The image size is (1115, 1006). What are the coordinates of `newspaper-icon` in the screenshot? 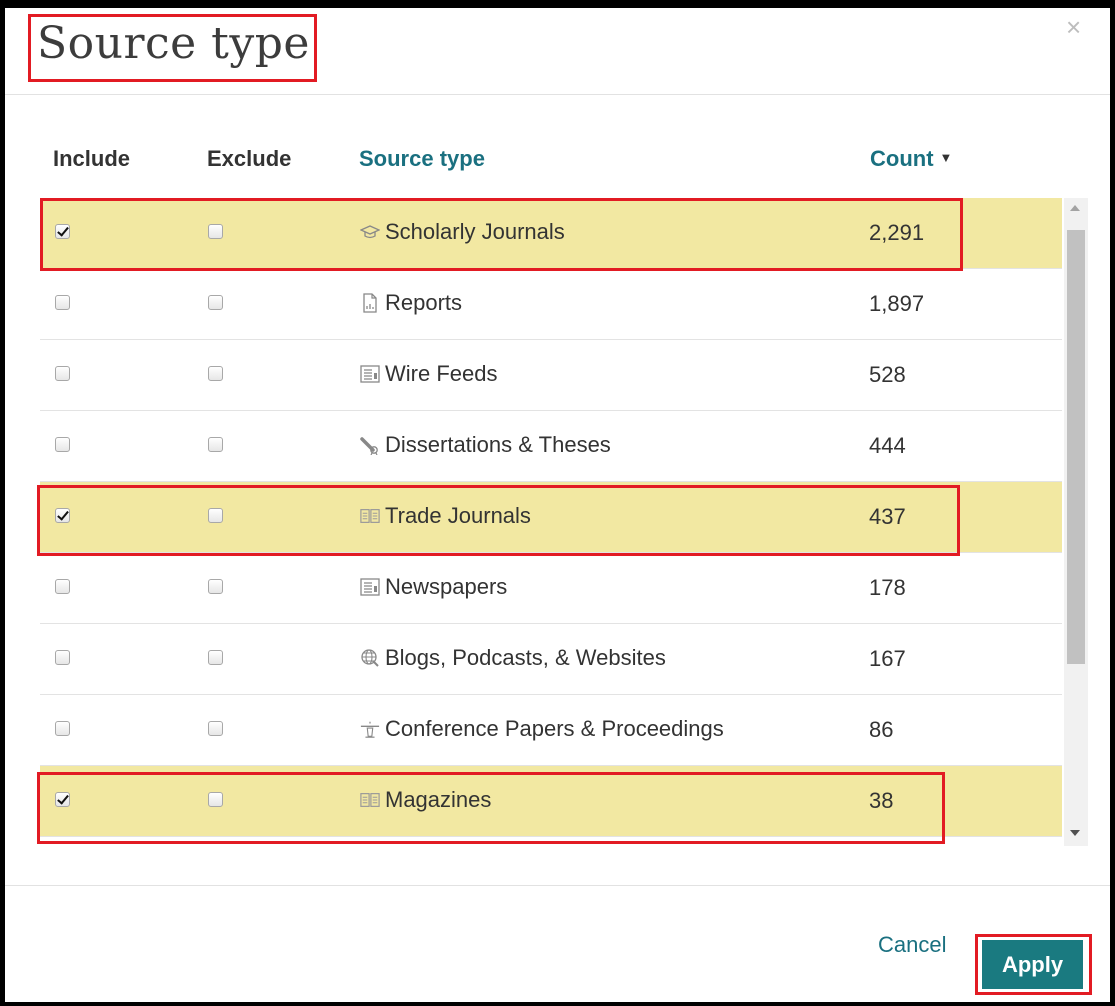 It's located at (370, 587).